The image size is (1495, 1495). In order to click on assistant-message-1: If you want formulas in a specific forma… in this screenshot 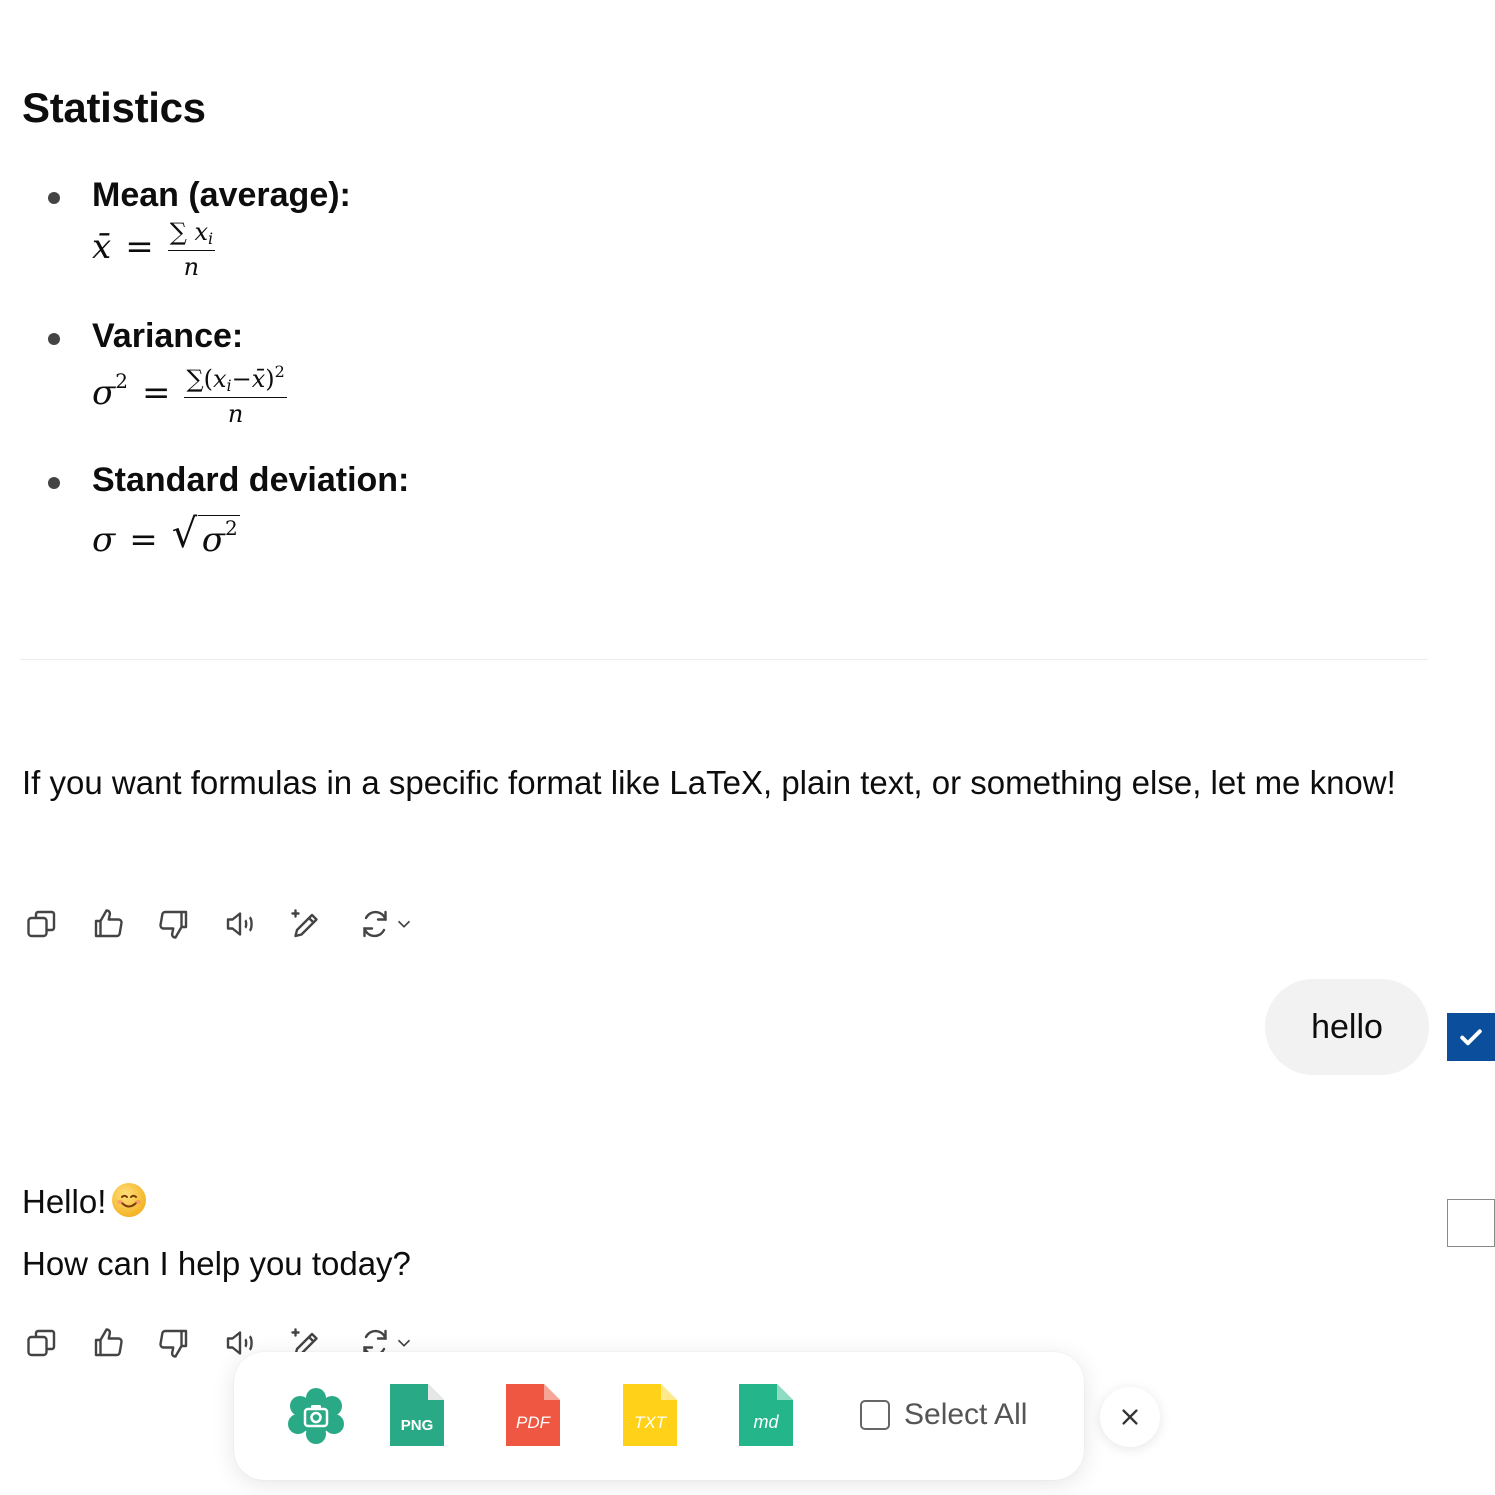, I will do `click(709, 782)`.